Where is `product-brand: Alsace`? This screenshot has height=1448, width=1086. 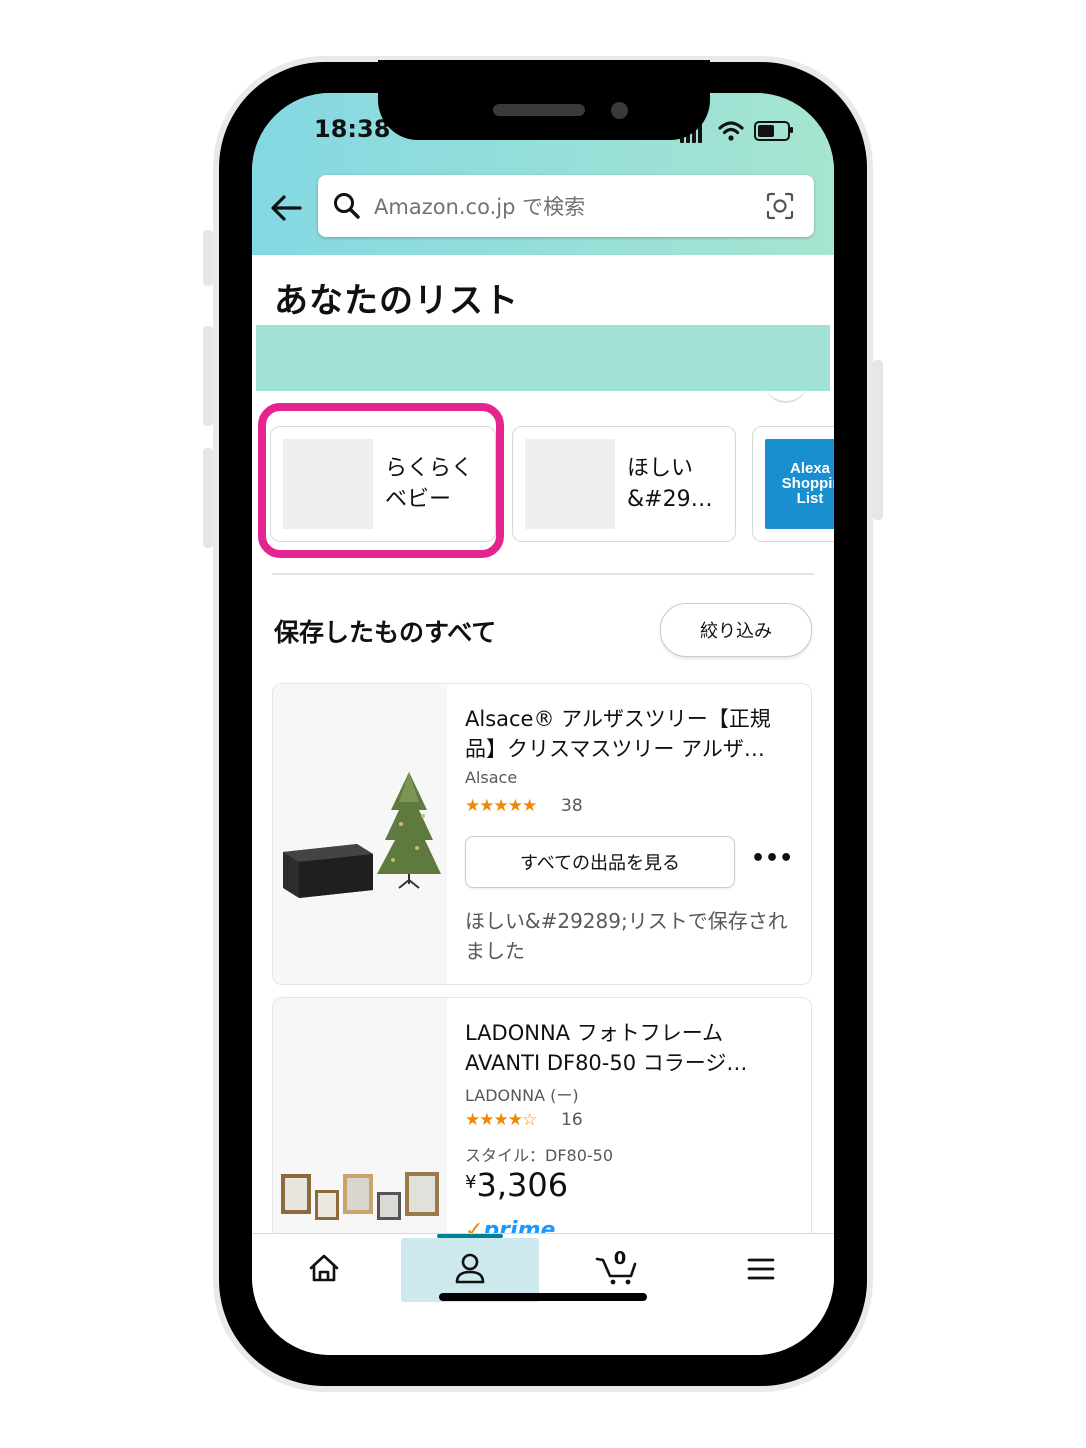
product-brand: Alsace is located at coordinates (491, 777).